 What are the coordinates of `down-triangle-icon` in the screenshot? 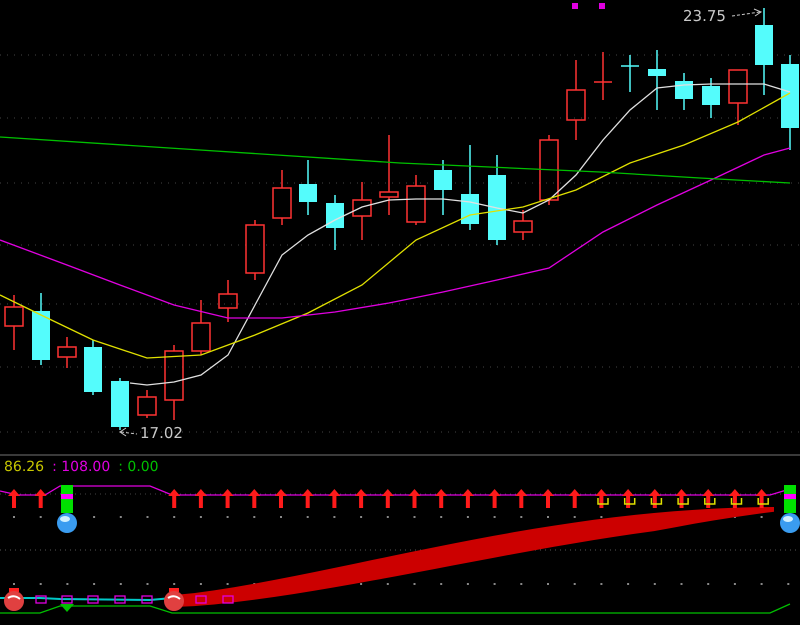 It's located at (67, 608).